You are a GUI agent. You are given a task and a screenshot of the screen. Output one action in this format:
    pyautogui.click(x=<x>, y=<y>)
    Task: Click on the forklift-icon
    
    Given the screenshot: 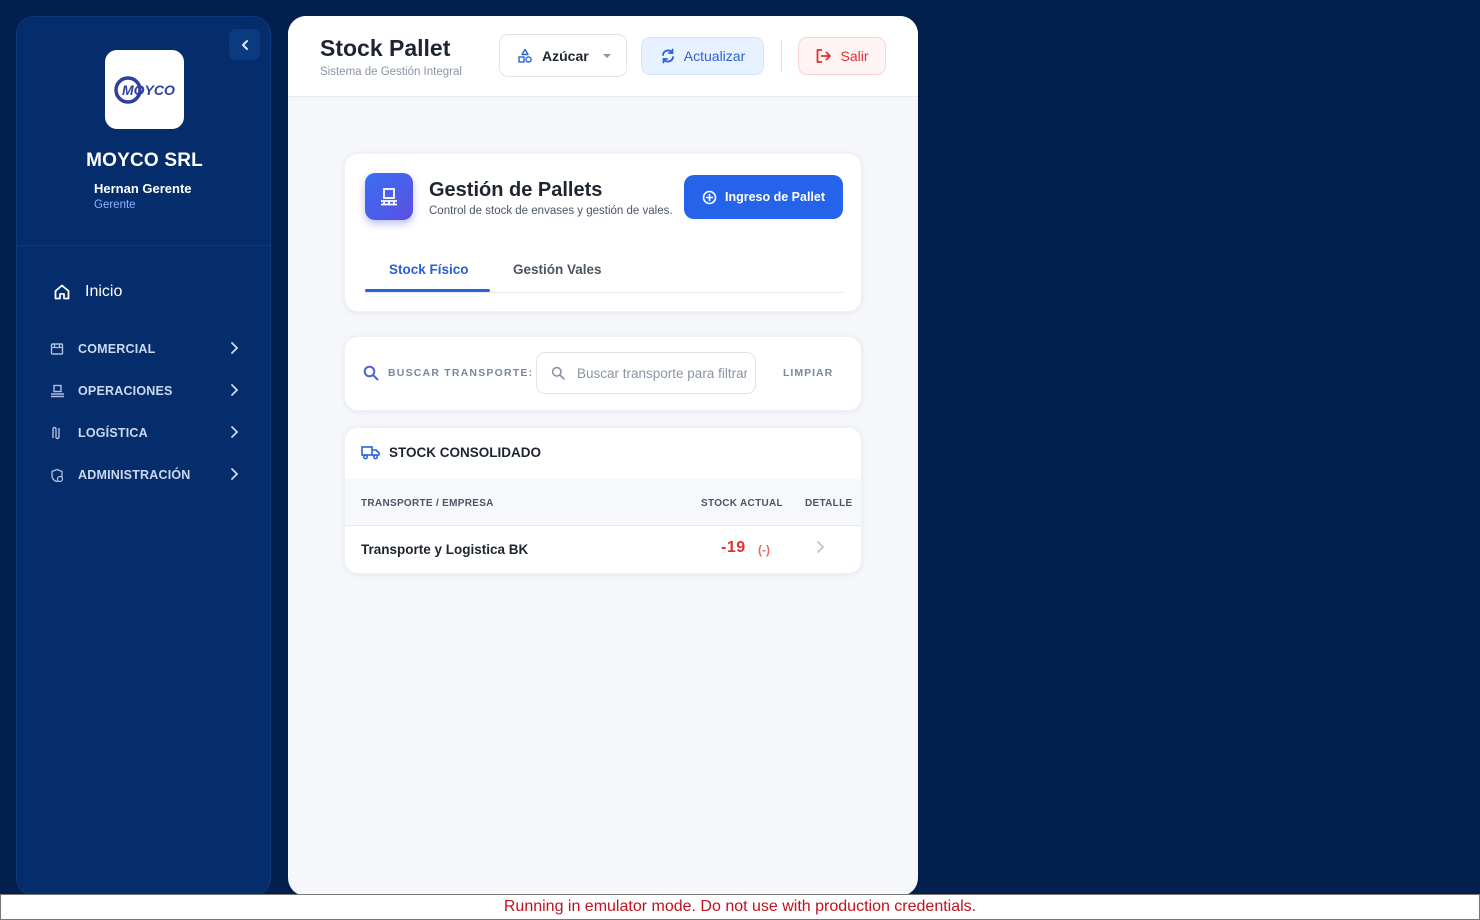 What is the action you would take?
    pyautogui.click(x=57, y=391)
    